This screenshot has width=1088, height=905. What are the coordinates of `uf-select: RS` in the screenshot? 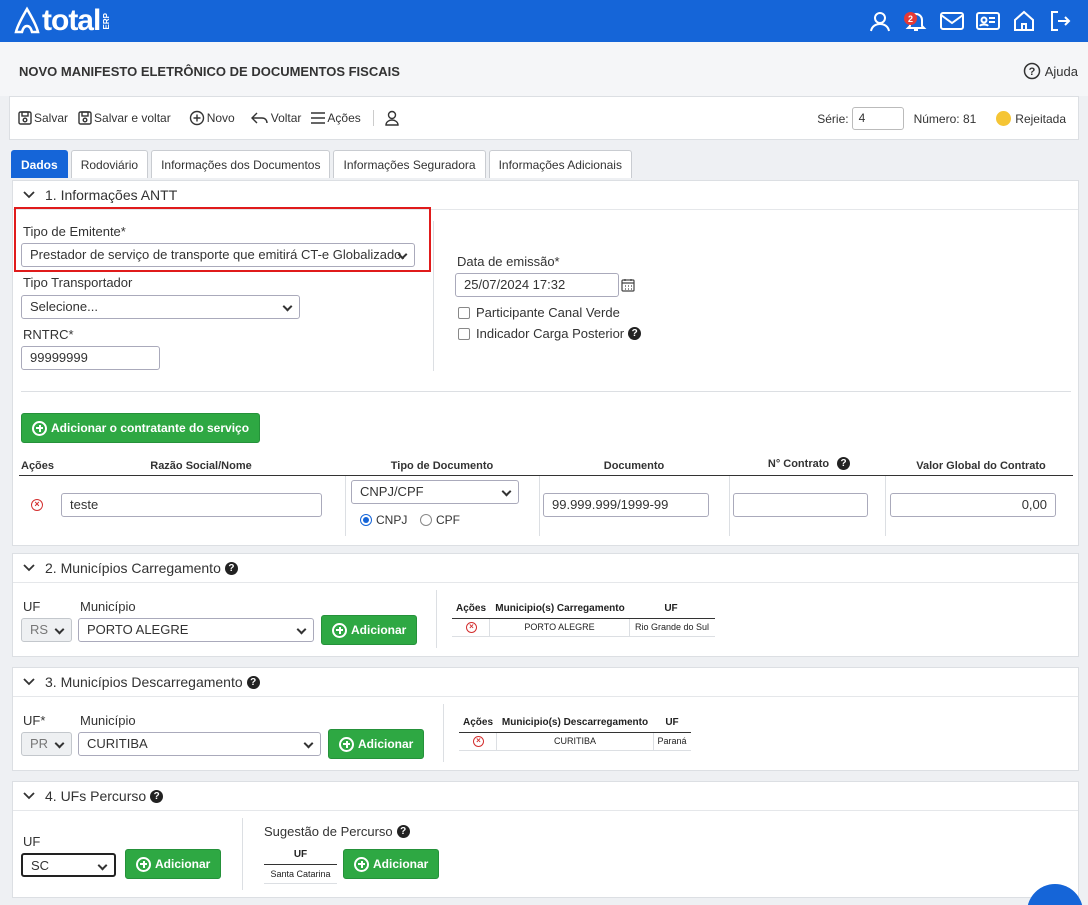 It's located at (46, 630).